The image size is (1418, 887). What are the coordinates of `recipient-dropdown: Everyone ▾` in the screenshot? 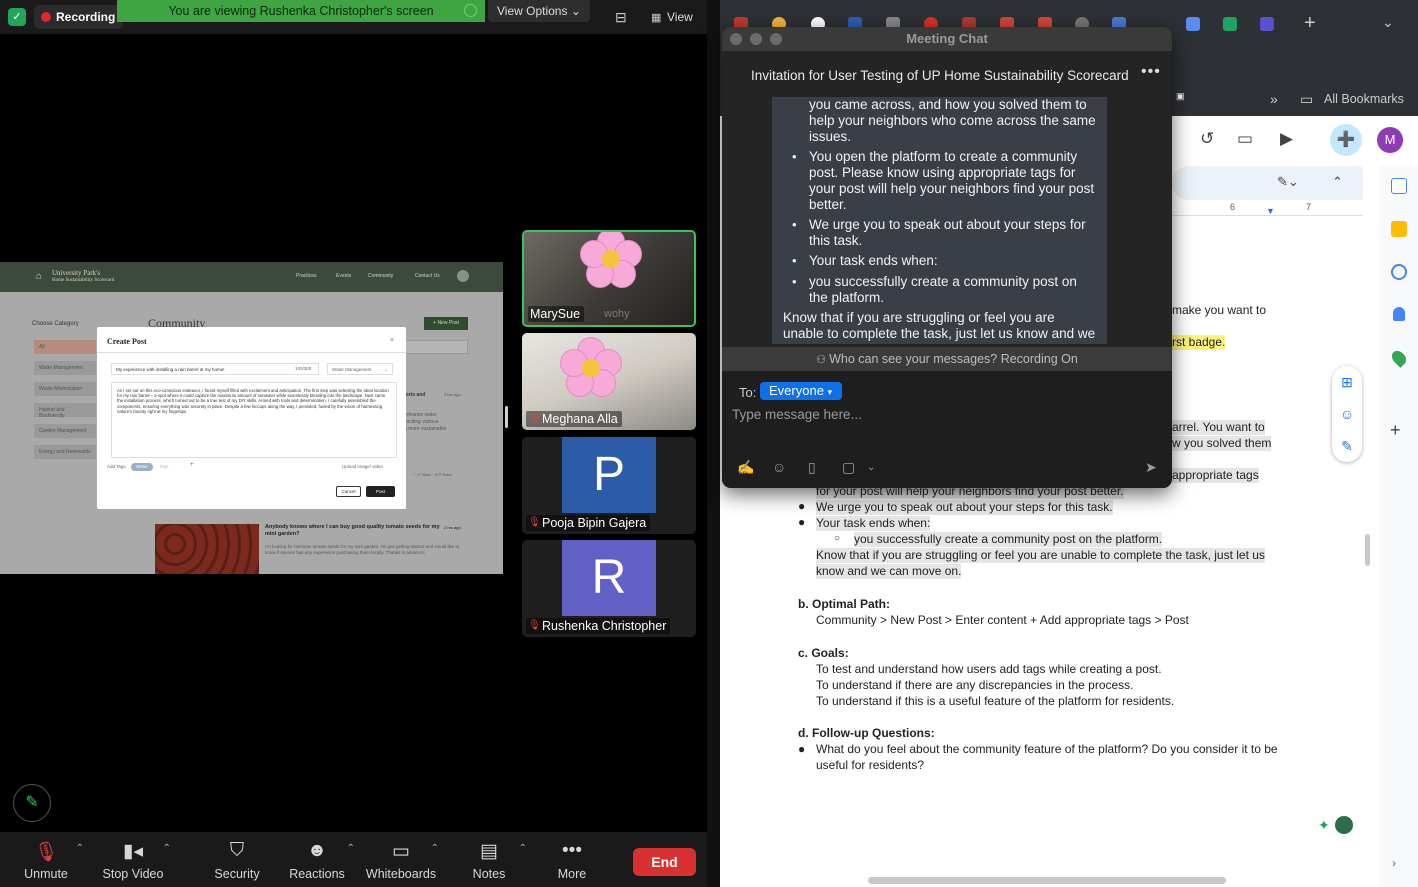 It's located at (801, 391).